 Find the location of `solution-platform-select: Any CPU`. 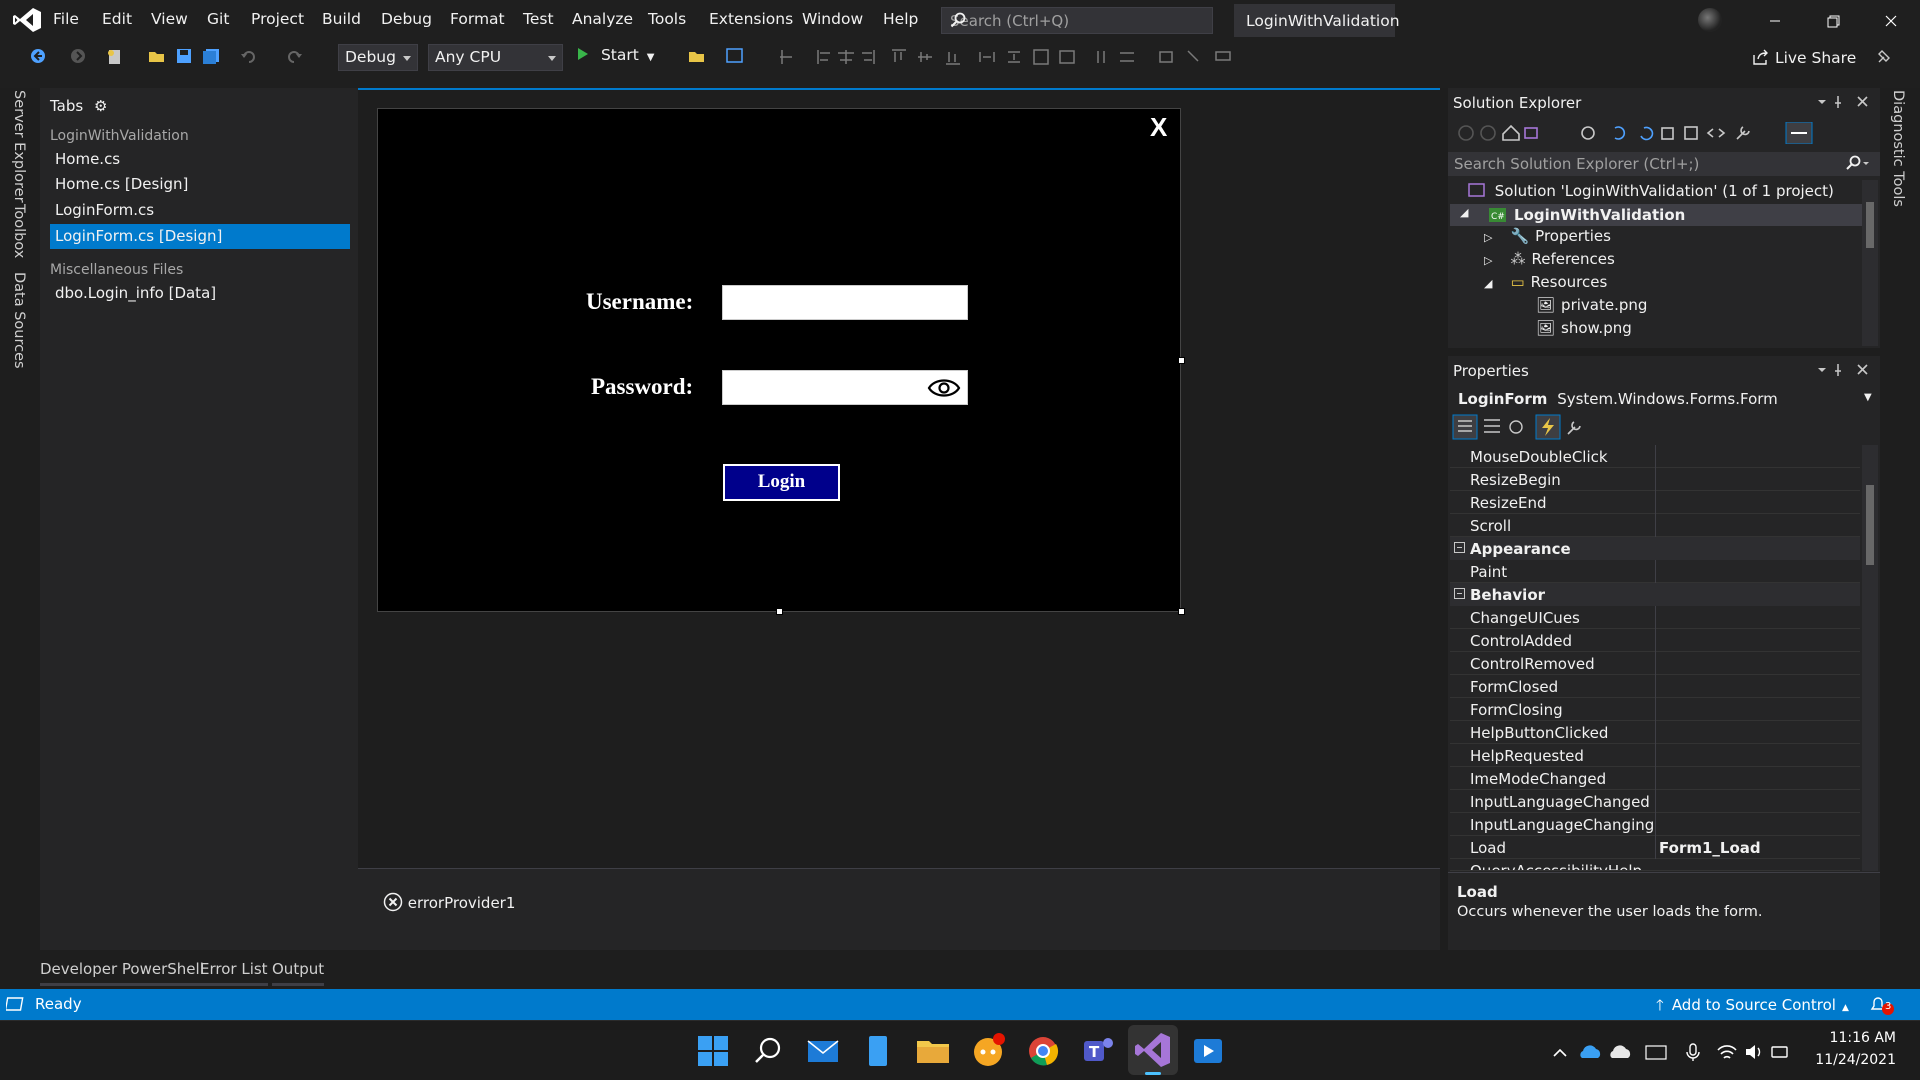

solution-platform-select: Any CPU is located at coordinates (495, 57).